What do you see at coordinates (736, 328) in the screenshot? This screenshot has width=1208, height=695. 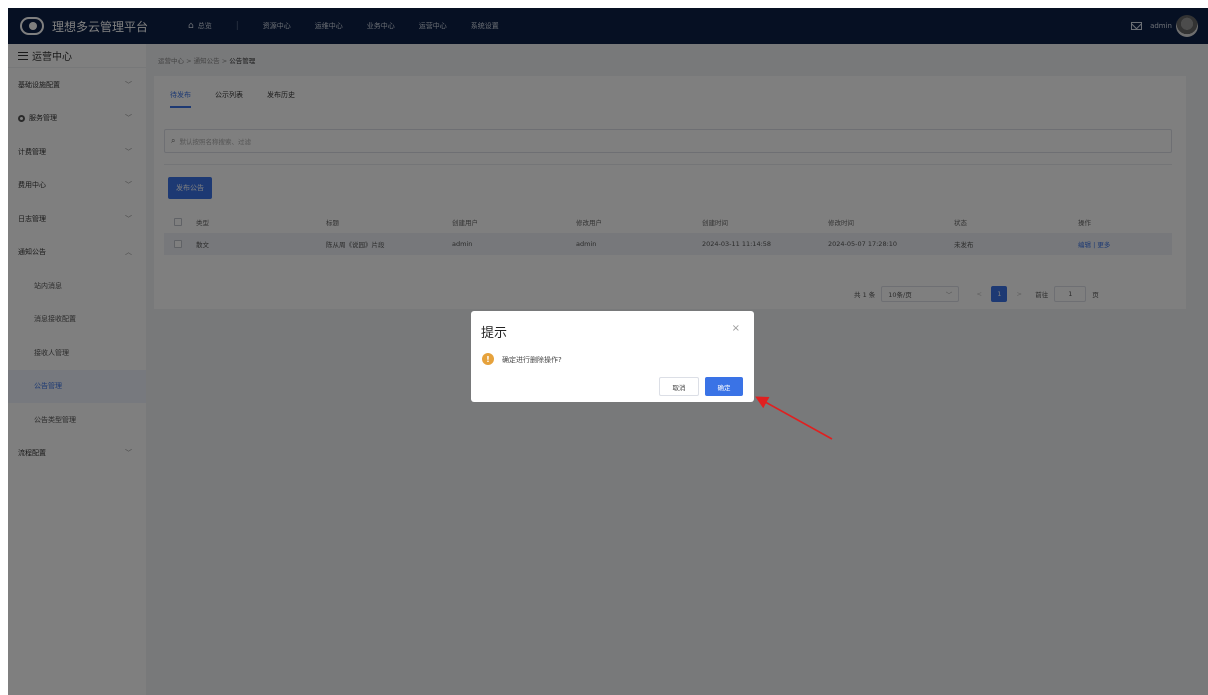 I see `close-icon: ×` at bounding box center [736, 328].